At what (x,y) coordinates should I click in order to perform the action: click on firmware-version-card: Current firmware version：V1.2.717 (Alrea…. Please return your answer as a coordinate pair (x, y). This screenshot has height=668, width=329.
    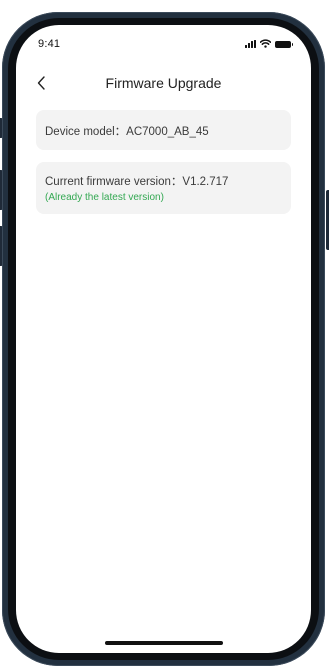
    Looking at the image, I should click on (163, 188).